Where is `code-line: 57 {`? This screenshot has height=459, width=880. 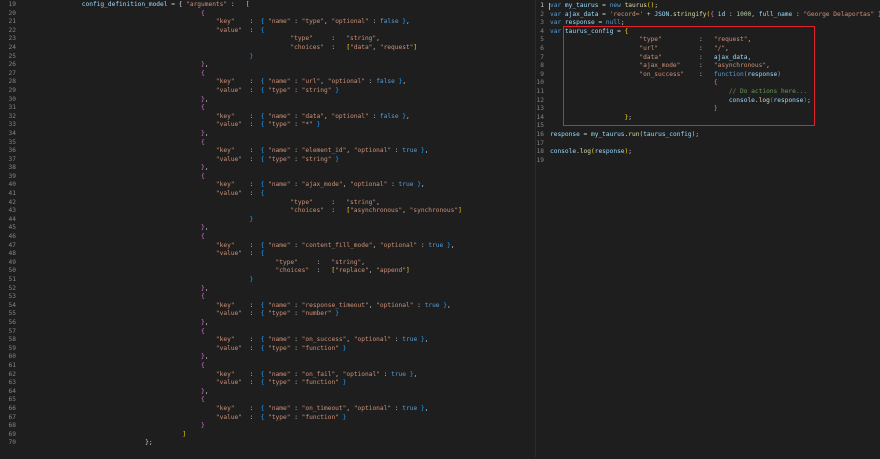
code-line: 57 { is located at coordinates (268, 332).